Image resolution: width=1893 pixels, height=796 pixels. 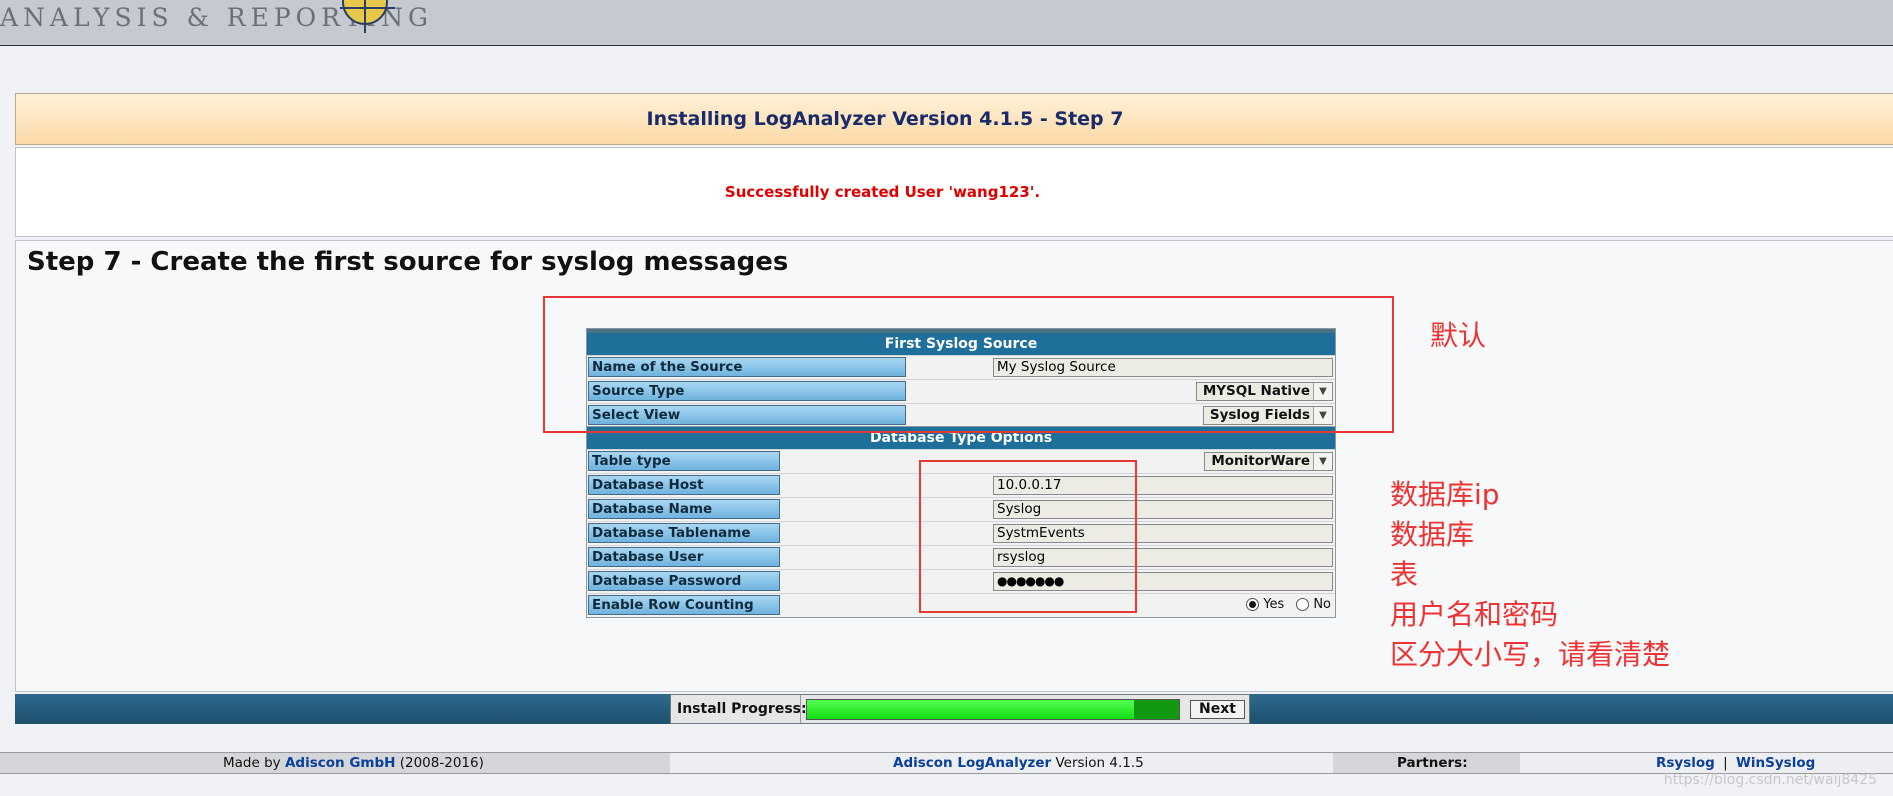 I want to click on install-progress-bar, so click(x=993, y=709).